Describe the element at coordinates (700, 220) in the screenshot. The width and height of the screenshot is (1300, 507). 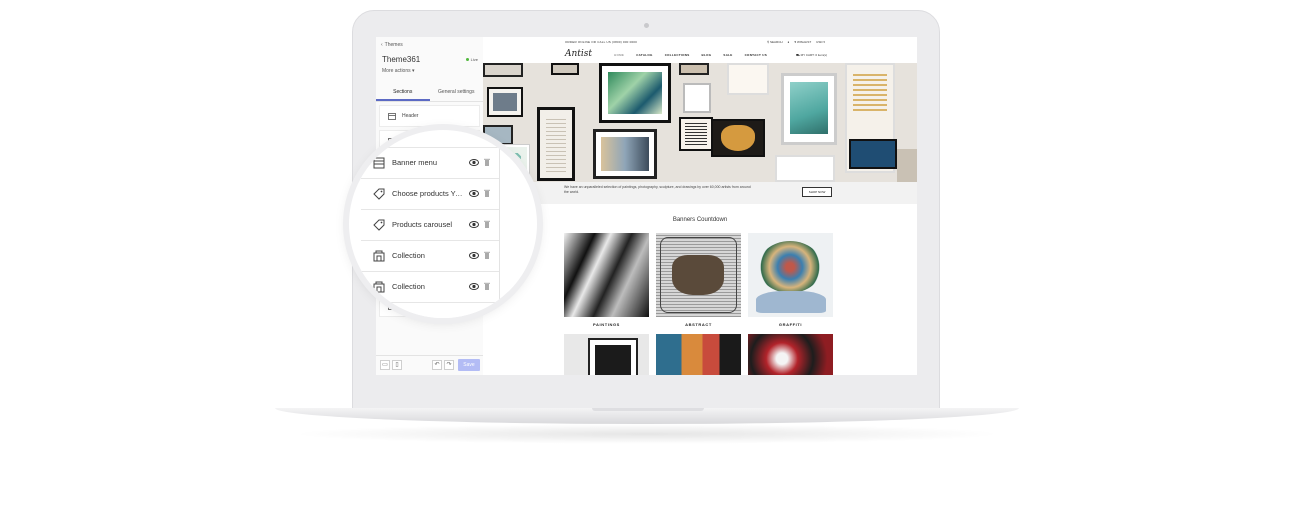
I see `section-title: Banners Countdown` at that location.